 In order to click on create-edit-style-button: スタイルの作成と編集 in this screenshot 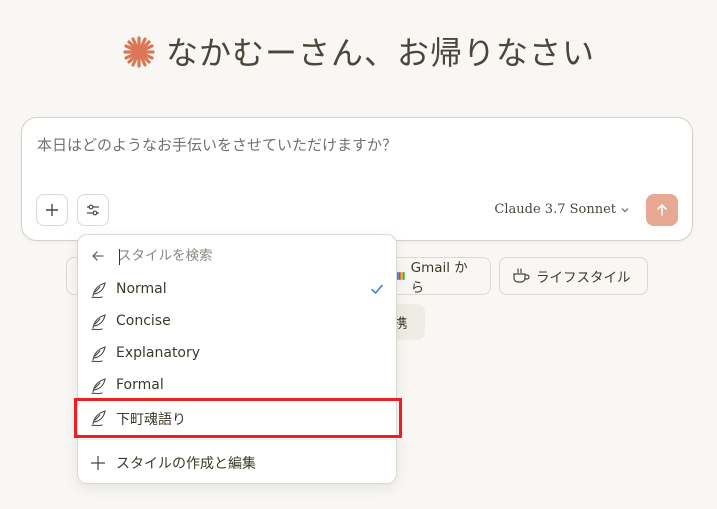, I will do `click(237, 463)`.